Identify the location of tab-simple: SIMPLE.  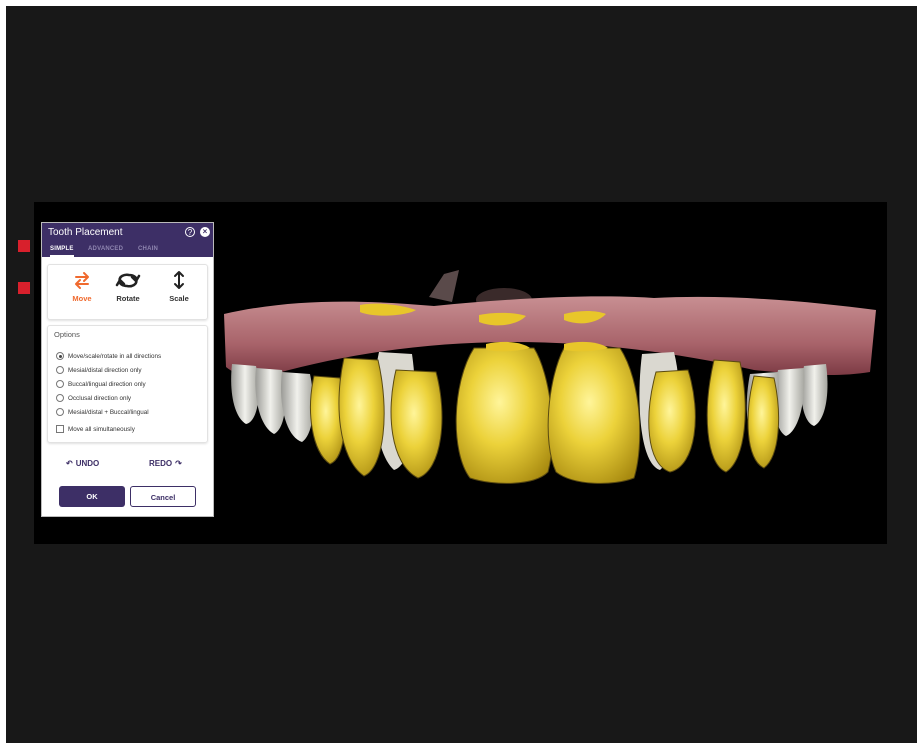
(62, 250).